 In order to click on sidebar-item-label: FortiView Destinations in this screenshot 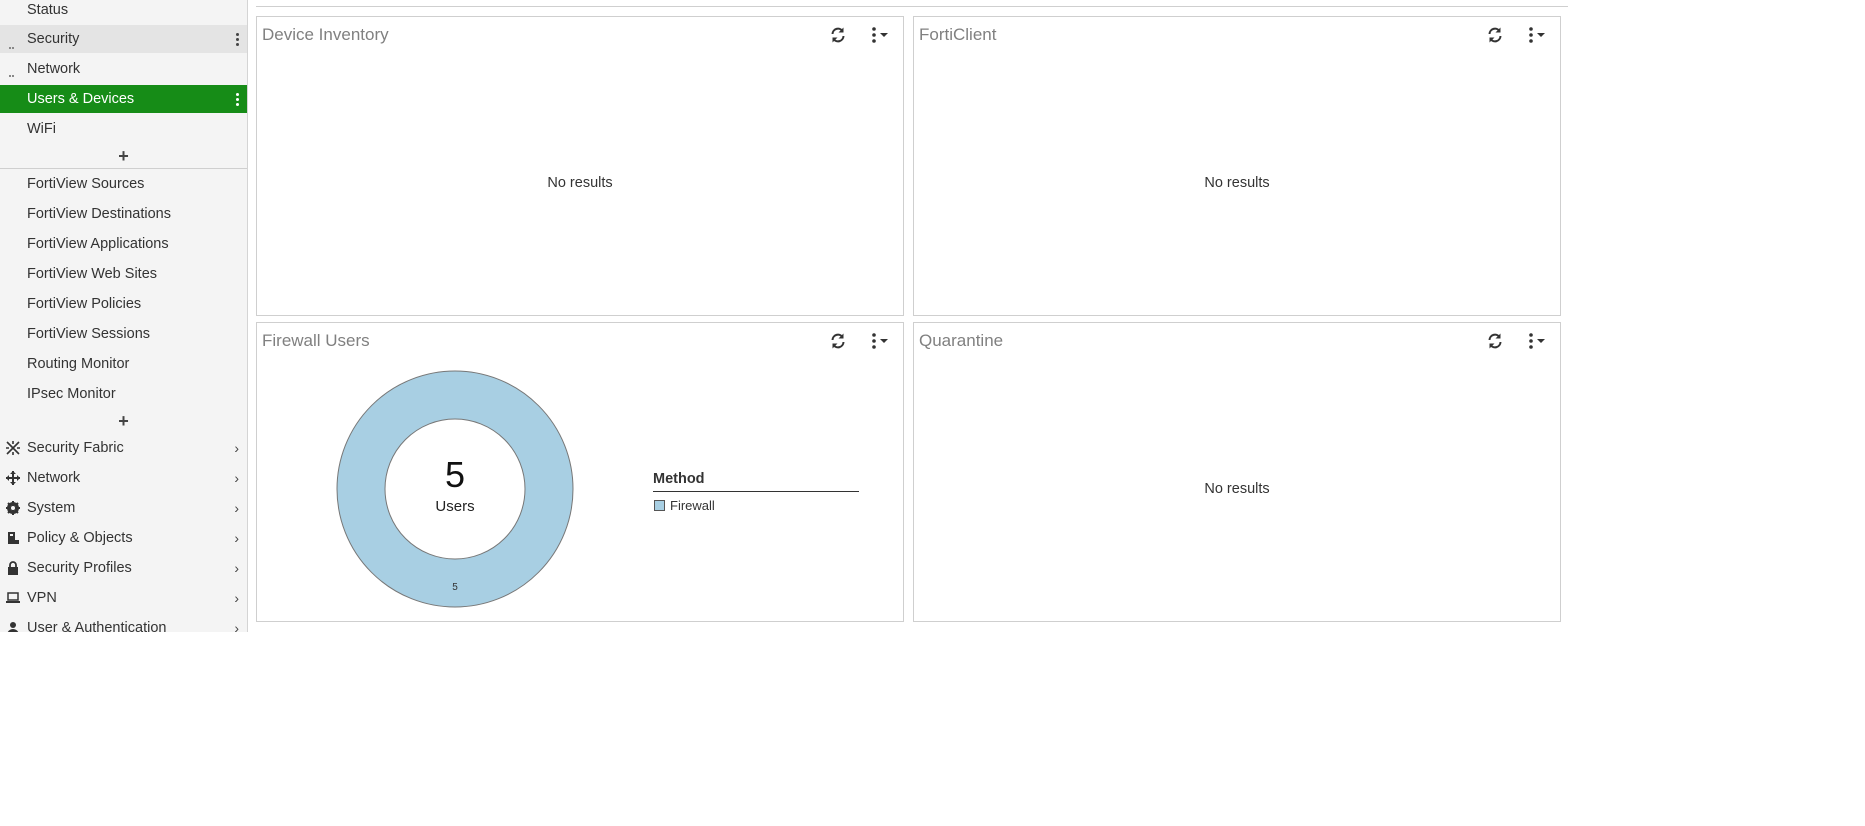, I will do `click(99, 214)`.